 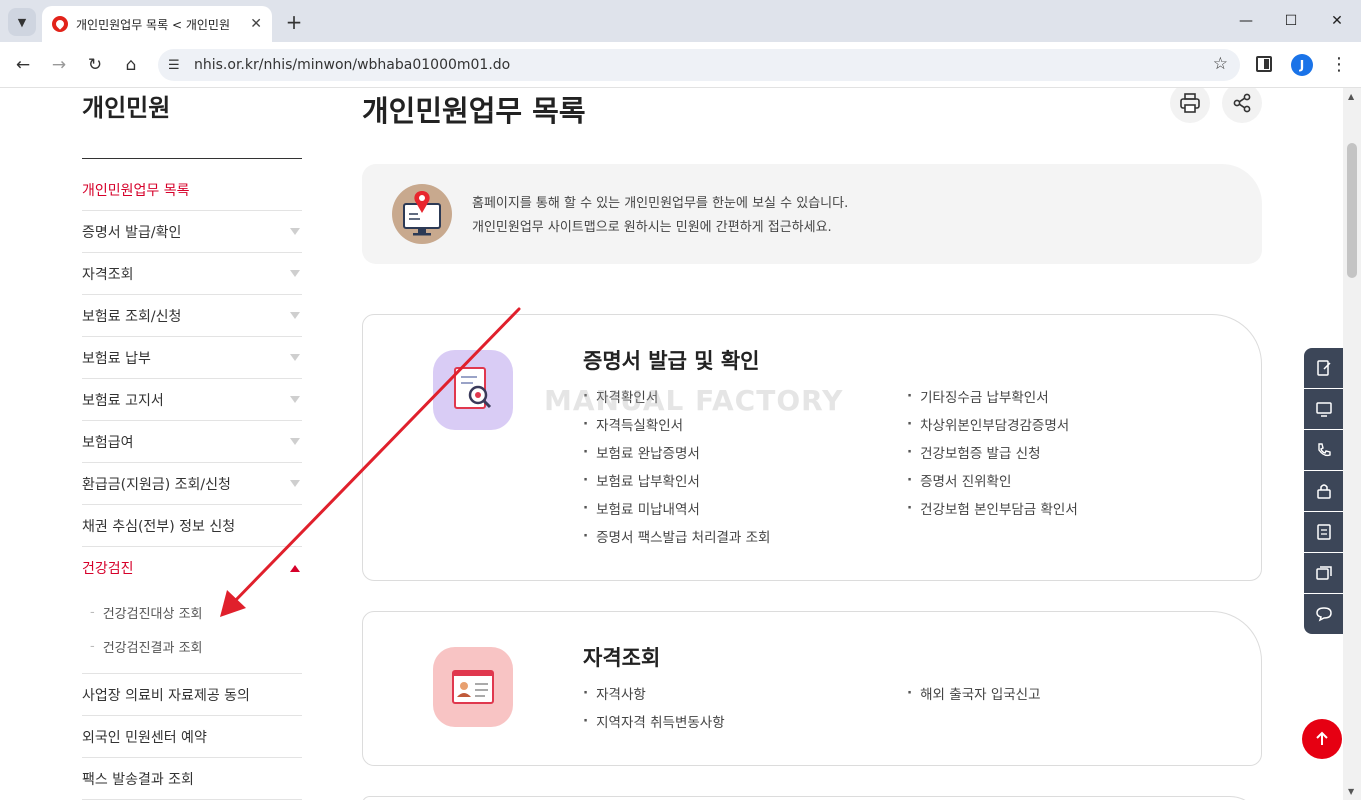 I want to click on card-link: 보험료 미납내역서, so click(x=745, y=508).